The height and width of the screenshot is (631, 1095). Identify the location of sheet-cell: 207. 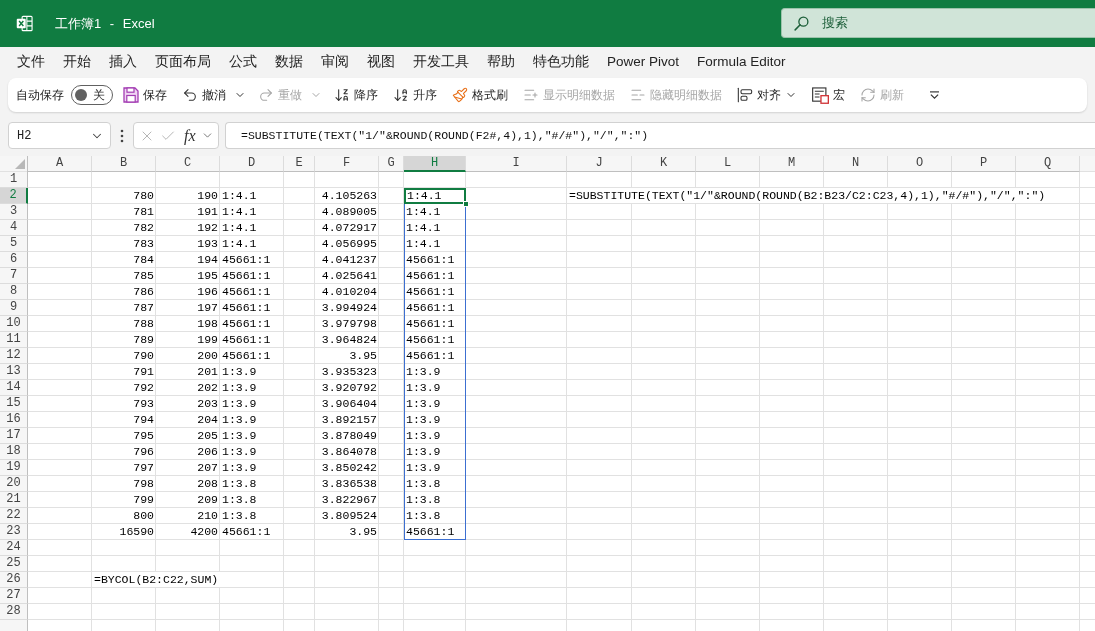
(188, 468).